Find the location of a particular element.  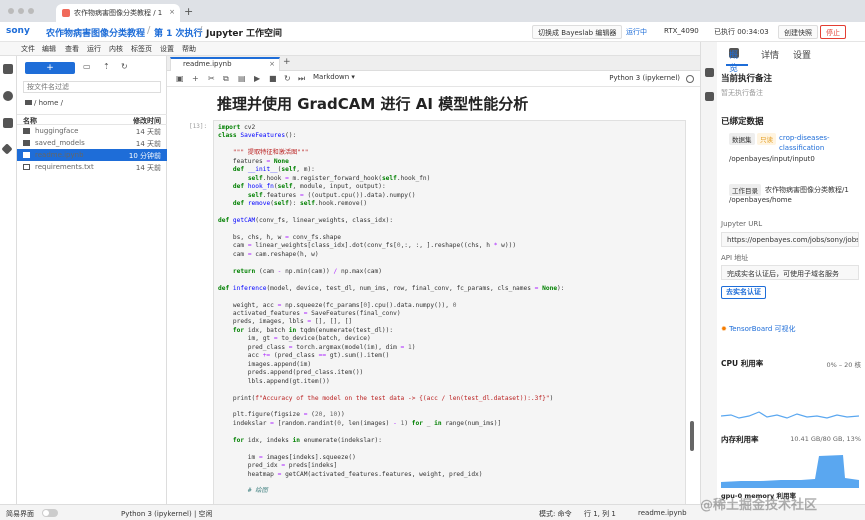

notebook-tab: readme.ipynb × is located at coordinates (225, 64).